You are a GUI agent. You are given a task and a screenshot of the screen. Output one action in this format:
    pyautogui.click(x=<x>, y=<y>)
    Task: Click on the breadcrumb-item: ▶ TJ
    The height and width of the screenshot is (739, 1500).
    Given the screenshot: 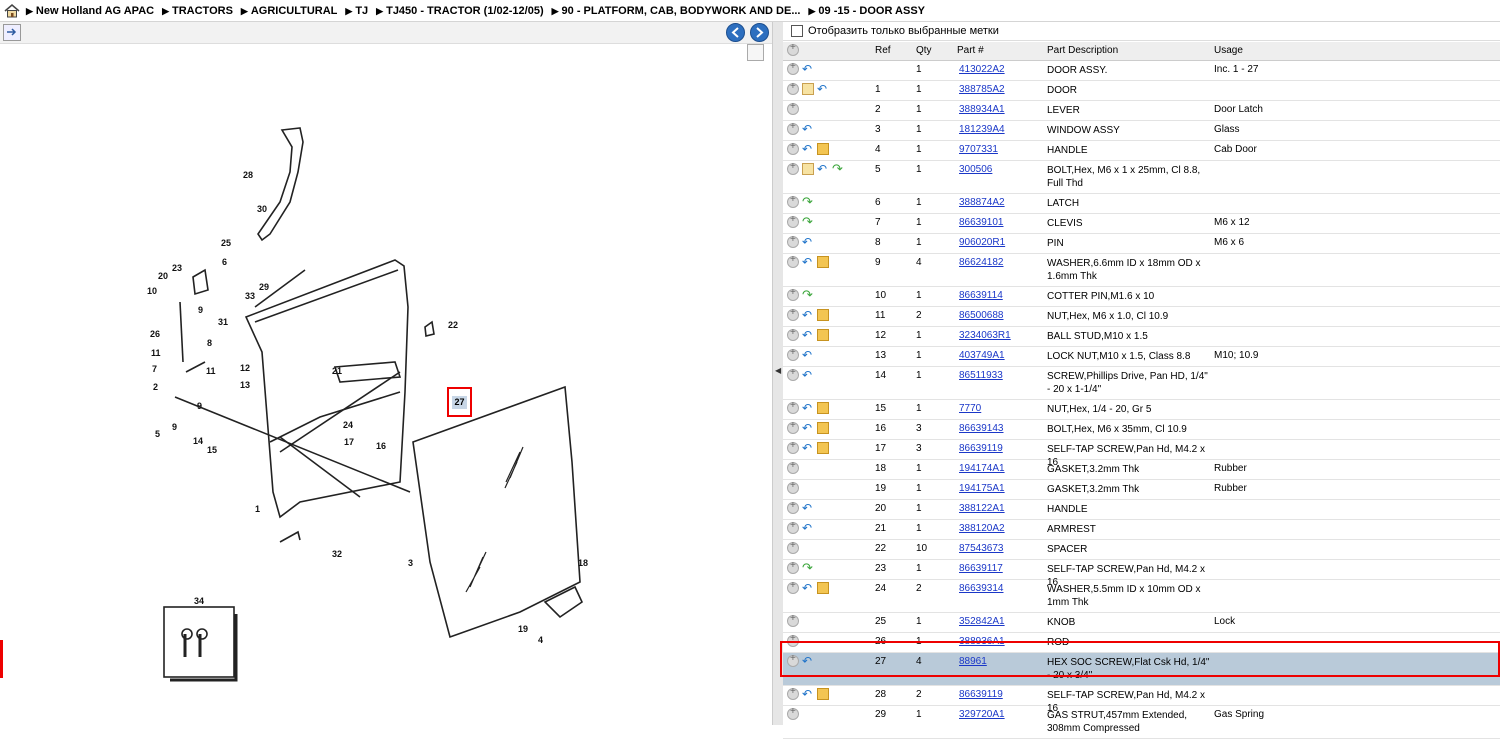 What is the action you would take?
    pyautogui.click(x=356, y=11)
    